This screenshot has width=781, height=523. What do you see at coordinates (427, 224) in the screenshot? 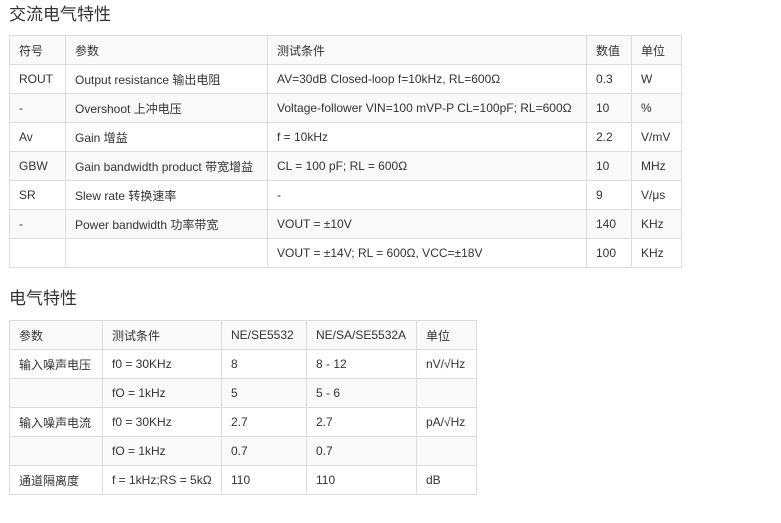
I see `condition-cell: VOUT = ±10V` at bounding box center [427, 224].